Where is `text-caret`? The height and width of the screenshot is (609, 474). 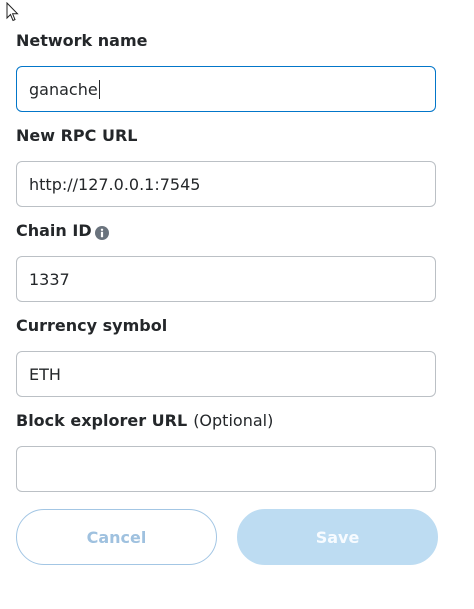
text-caret is located at coordinates (99, 89).